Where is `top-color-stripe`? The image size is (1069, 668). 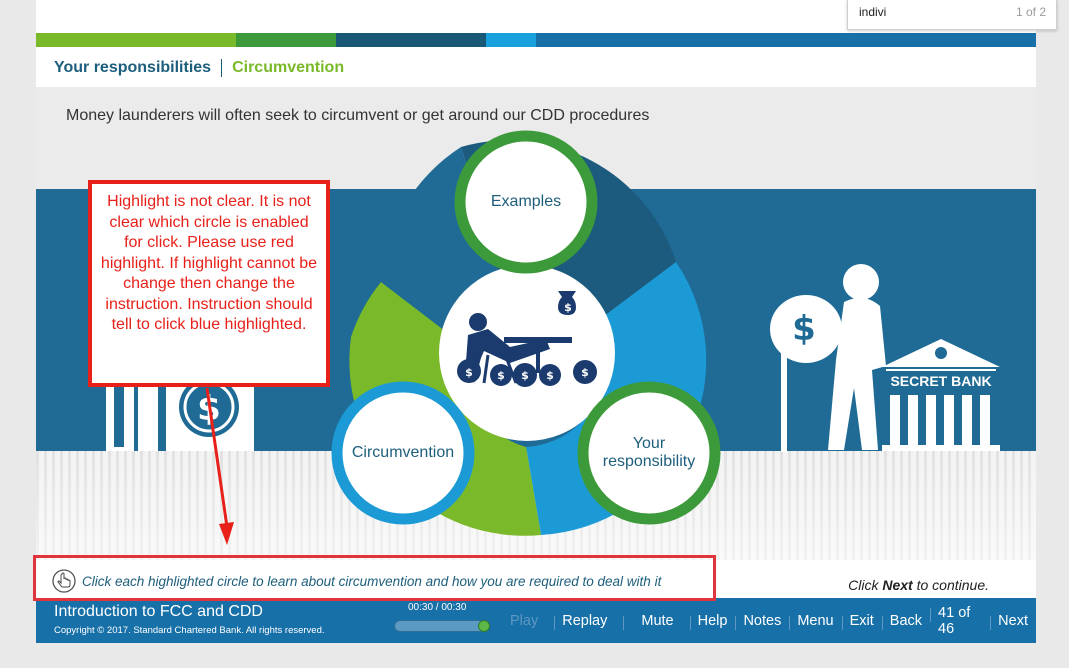
top-color-stripe is located at coordinates (536, 40).